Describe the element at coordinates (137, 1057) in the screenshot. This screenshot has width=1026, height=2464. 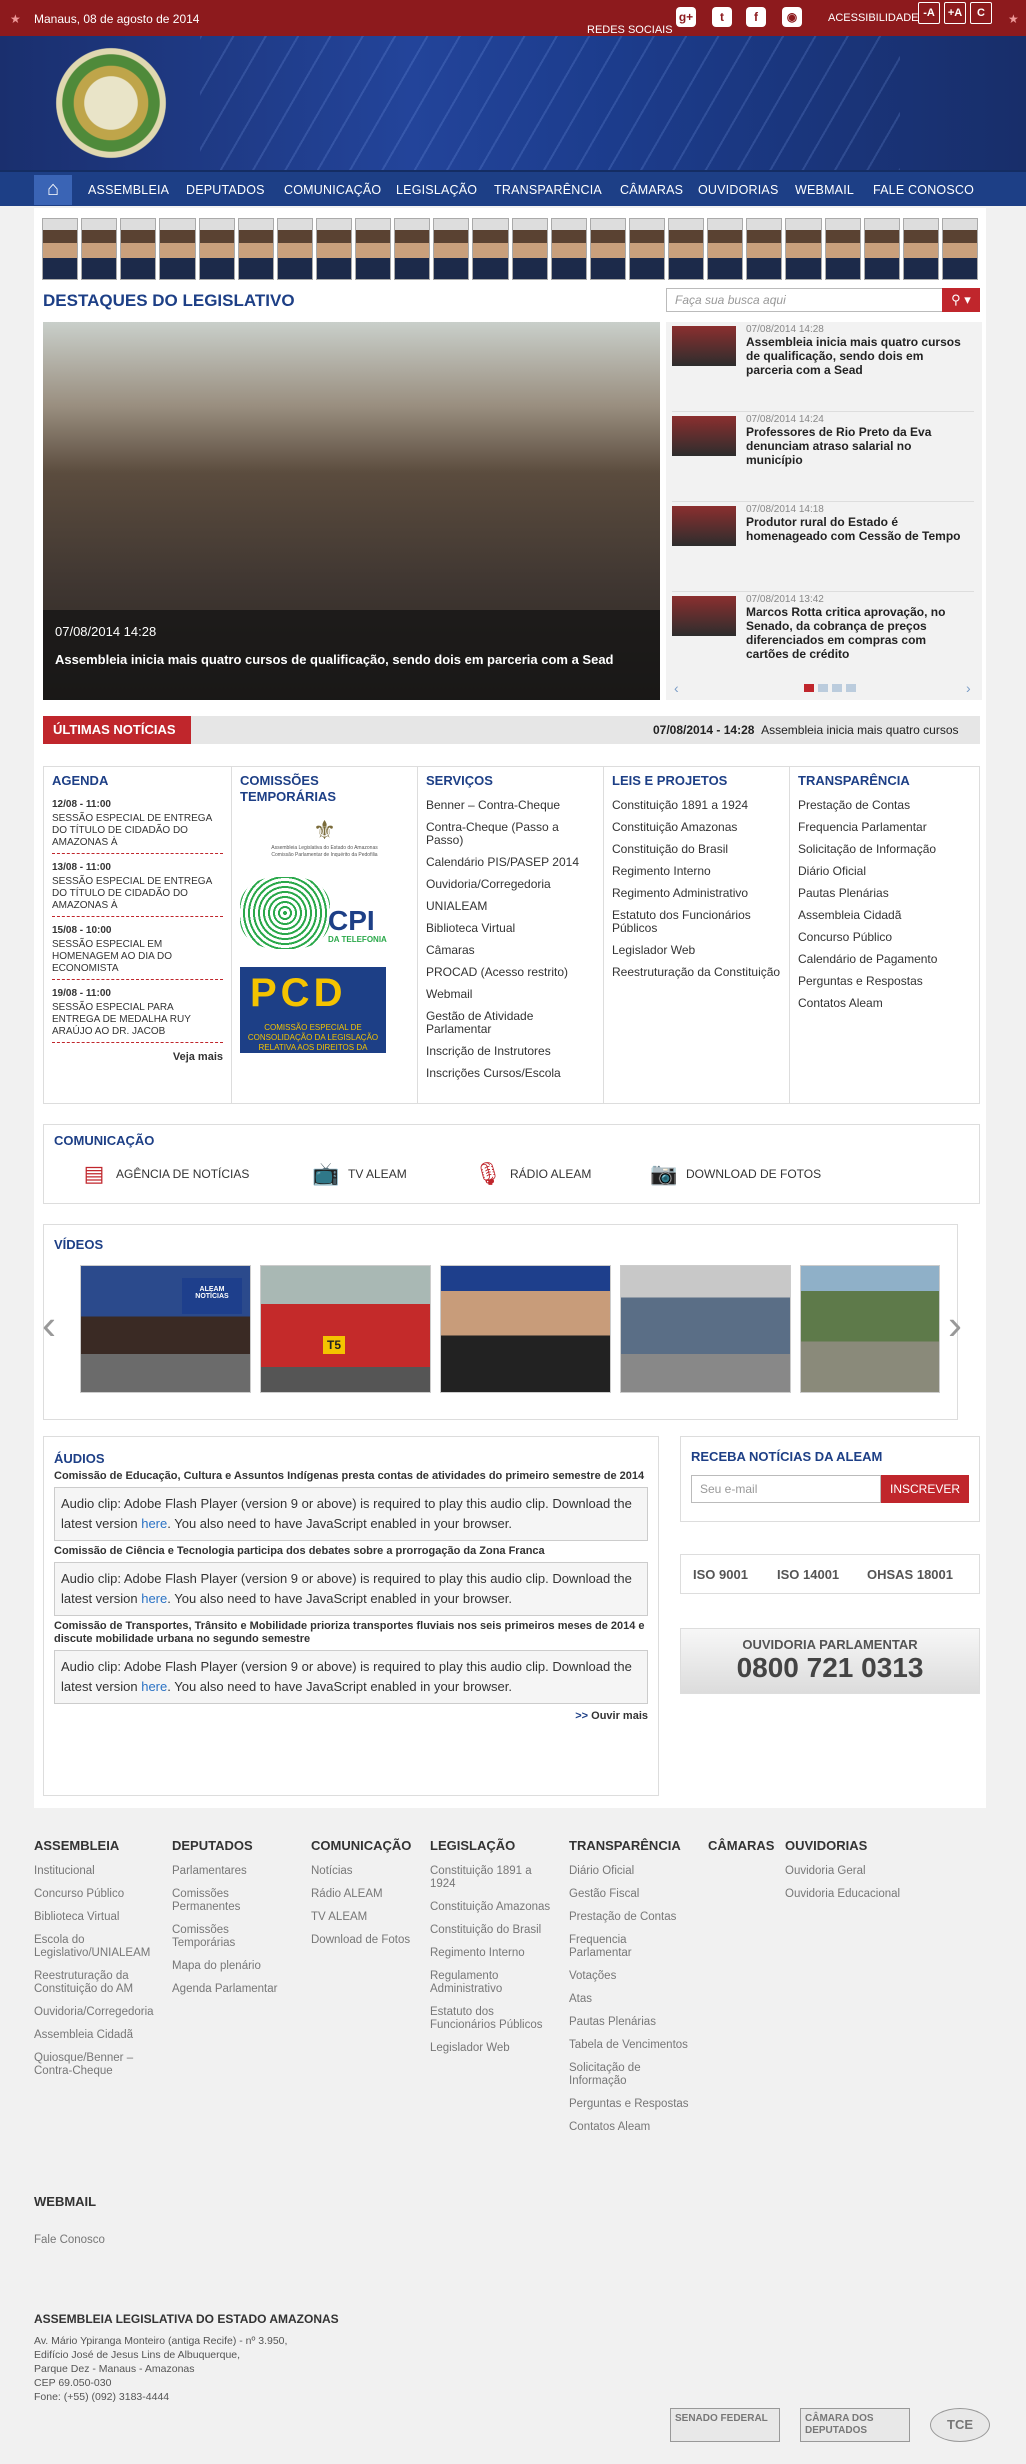
I see `agenda-more-link: Veja mais` at that location.